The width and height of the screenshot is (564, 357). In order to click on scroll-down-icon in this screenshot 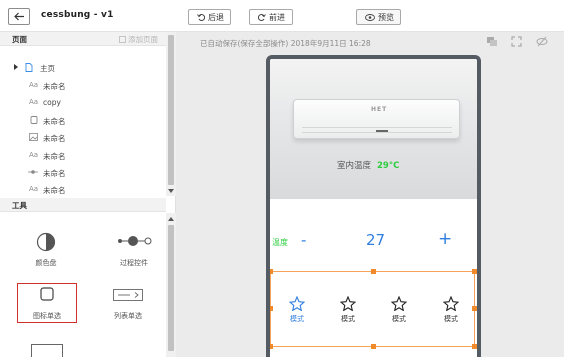, I will do `click(171, 191)`.